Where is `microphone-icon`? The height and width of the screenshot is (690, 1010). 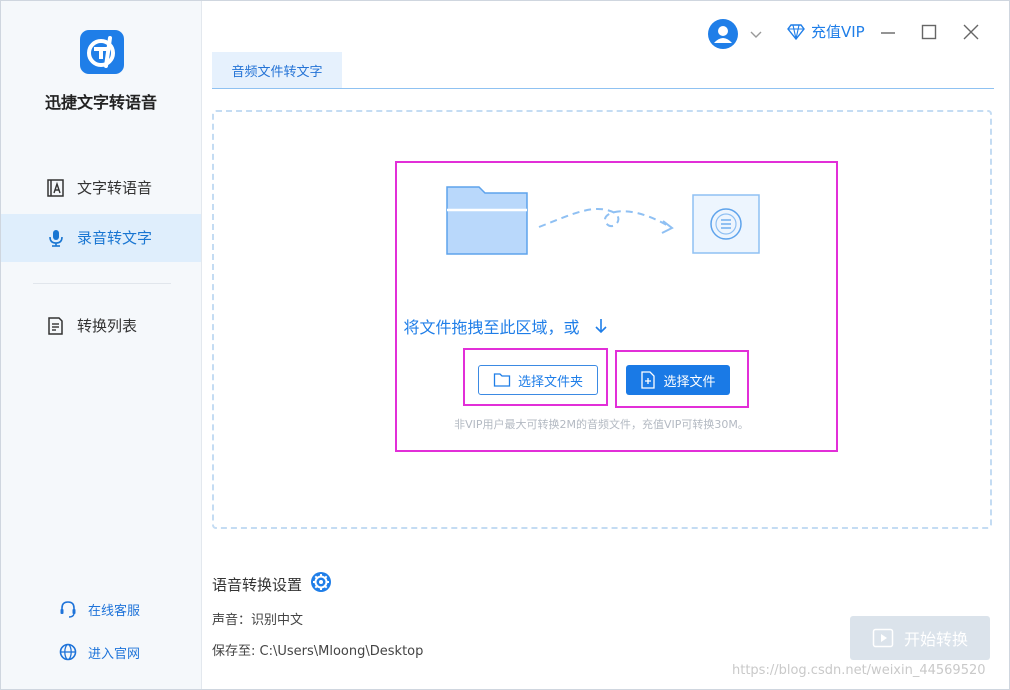 microphone-icon is located at coordinates (56, 238).